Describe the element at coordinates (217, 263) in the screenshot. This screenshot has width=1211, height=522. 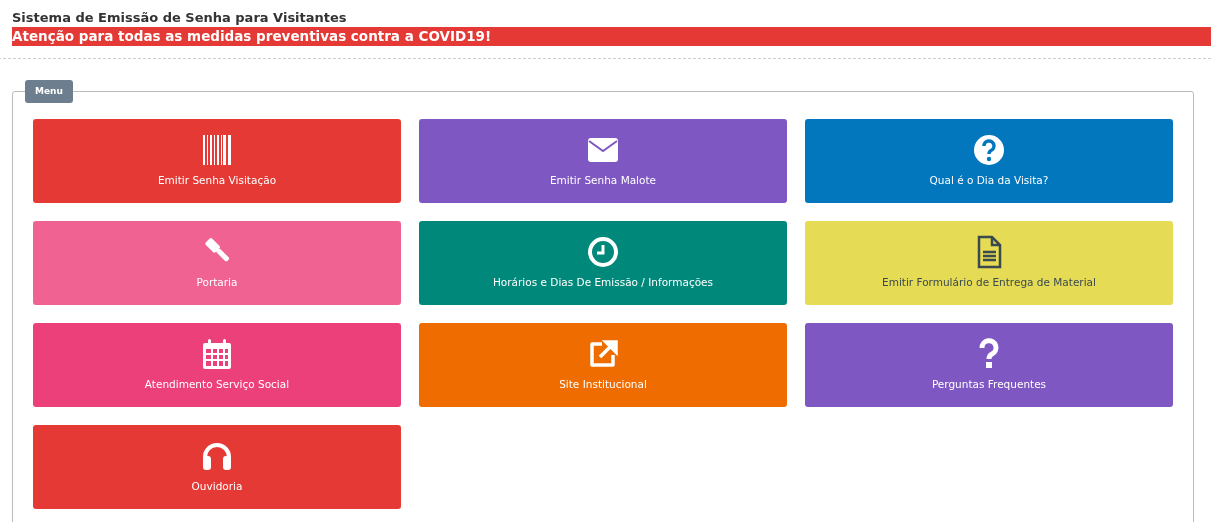
I see `menu-tile: Portaria` at that location.